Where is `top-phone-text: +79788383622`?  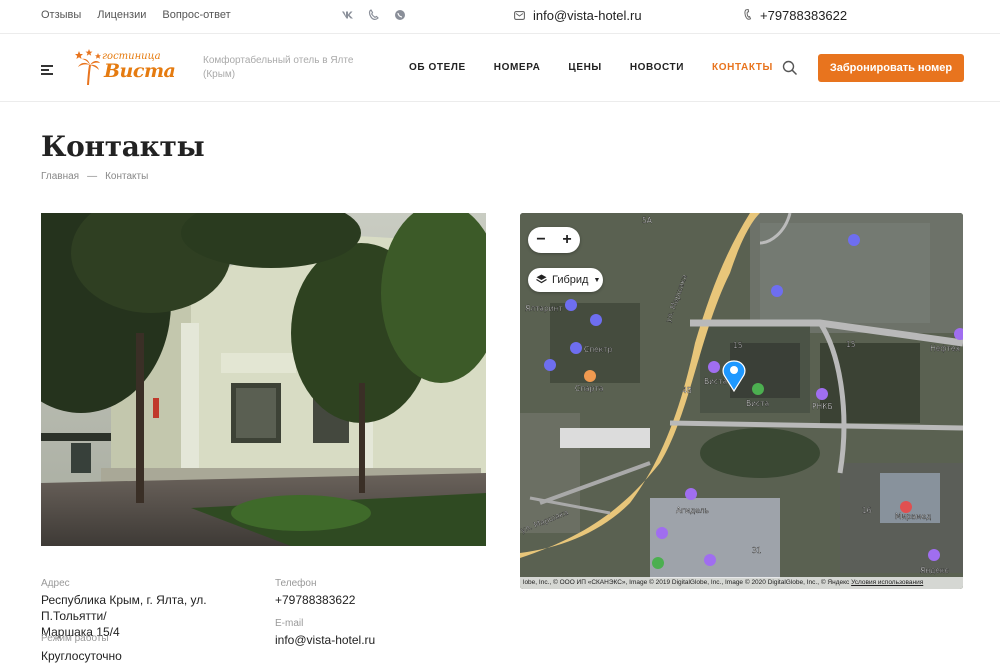 top-phone-text: +79788383622 is located at coordinates (804, 15).